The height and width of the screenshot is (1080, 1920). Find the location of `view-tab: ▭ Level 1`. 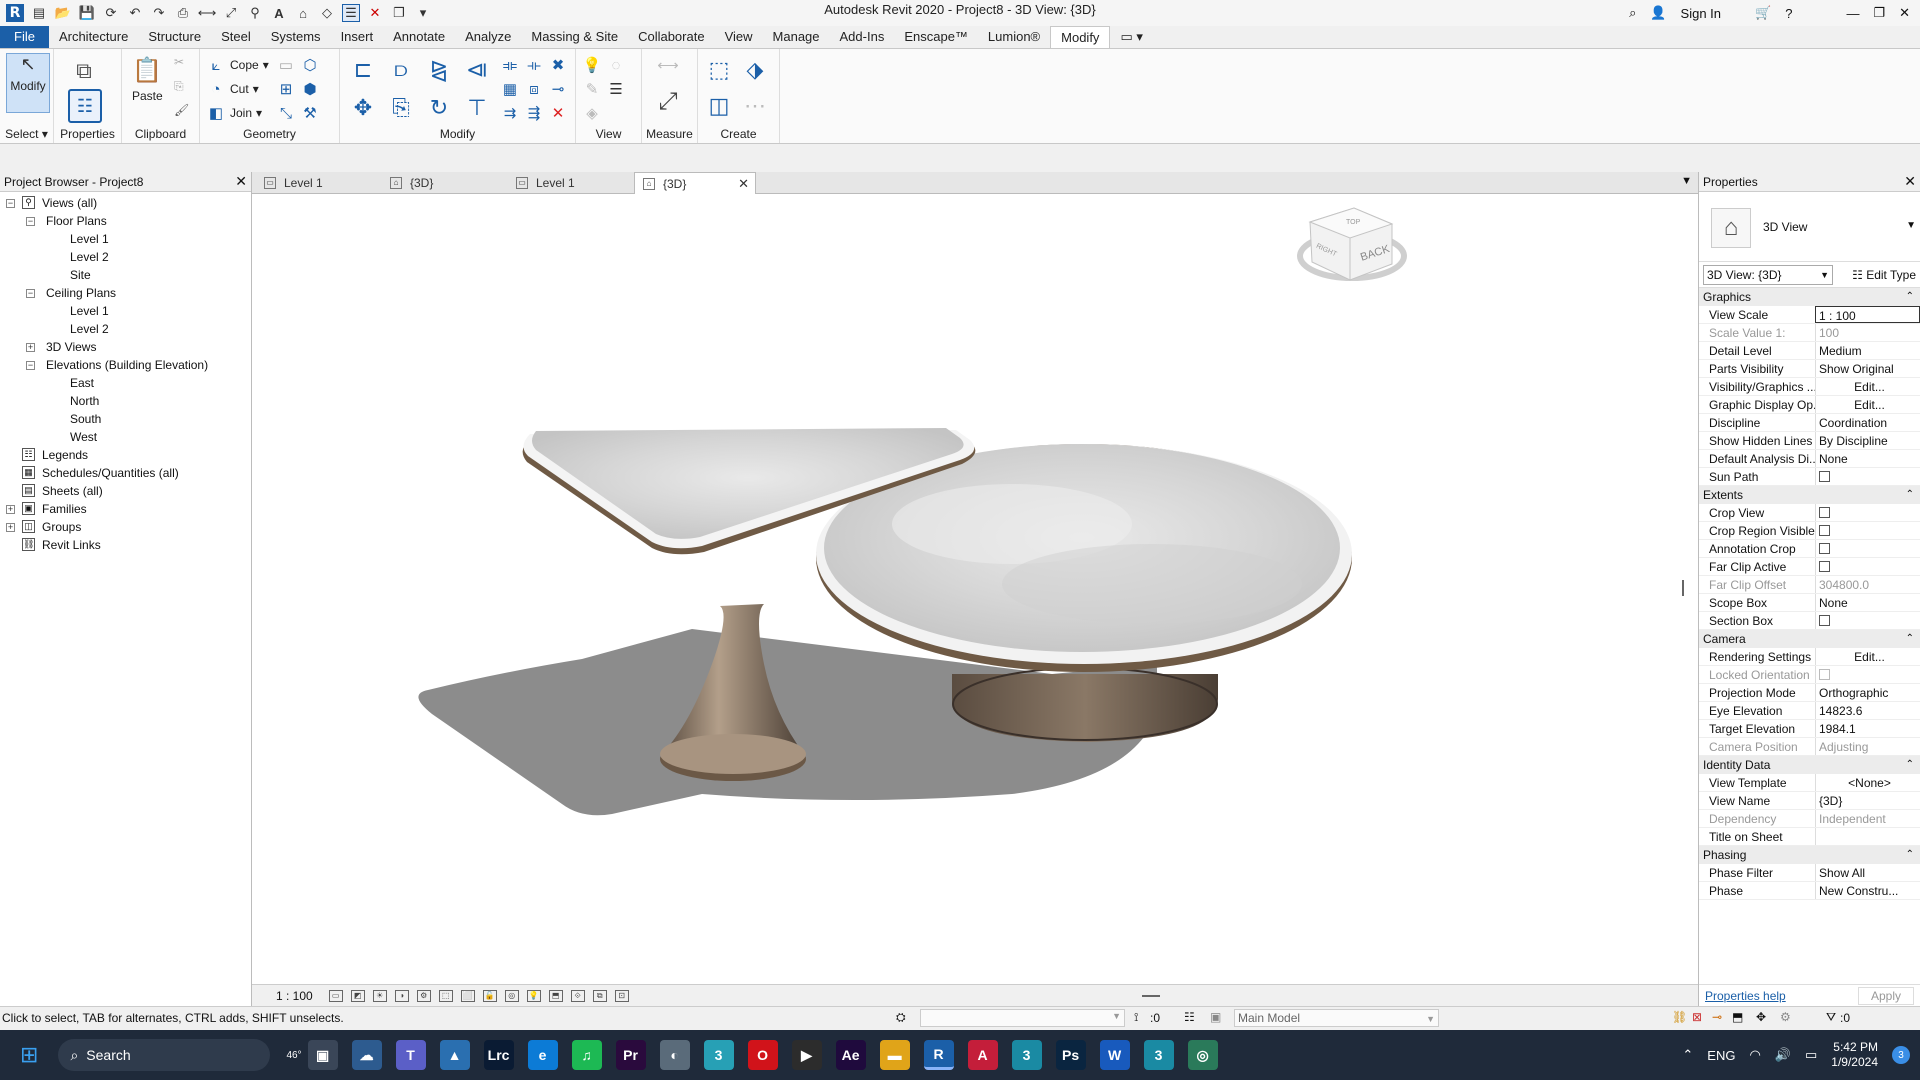

view-tab: ▭ Level 1 is located at coordinates (569, 183).